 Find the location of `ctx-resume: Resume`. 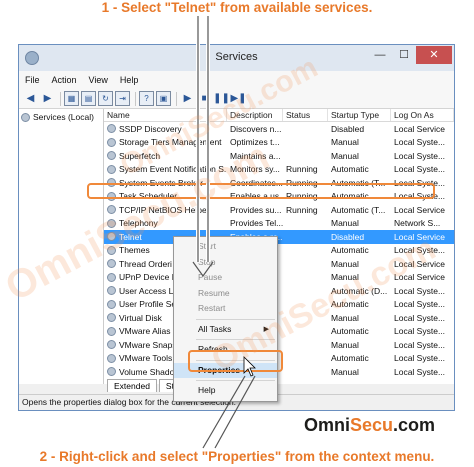

ctx-resume: Resume is located at coordinates (225, 294).